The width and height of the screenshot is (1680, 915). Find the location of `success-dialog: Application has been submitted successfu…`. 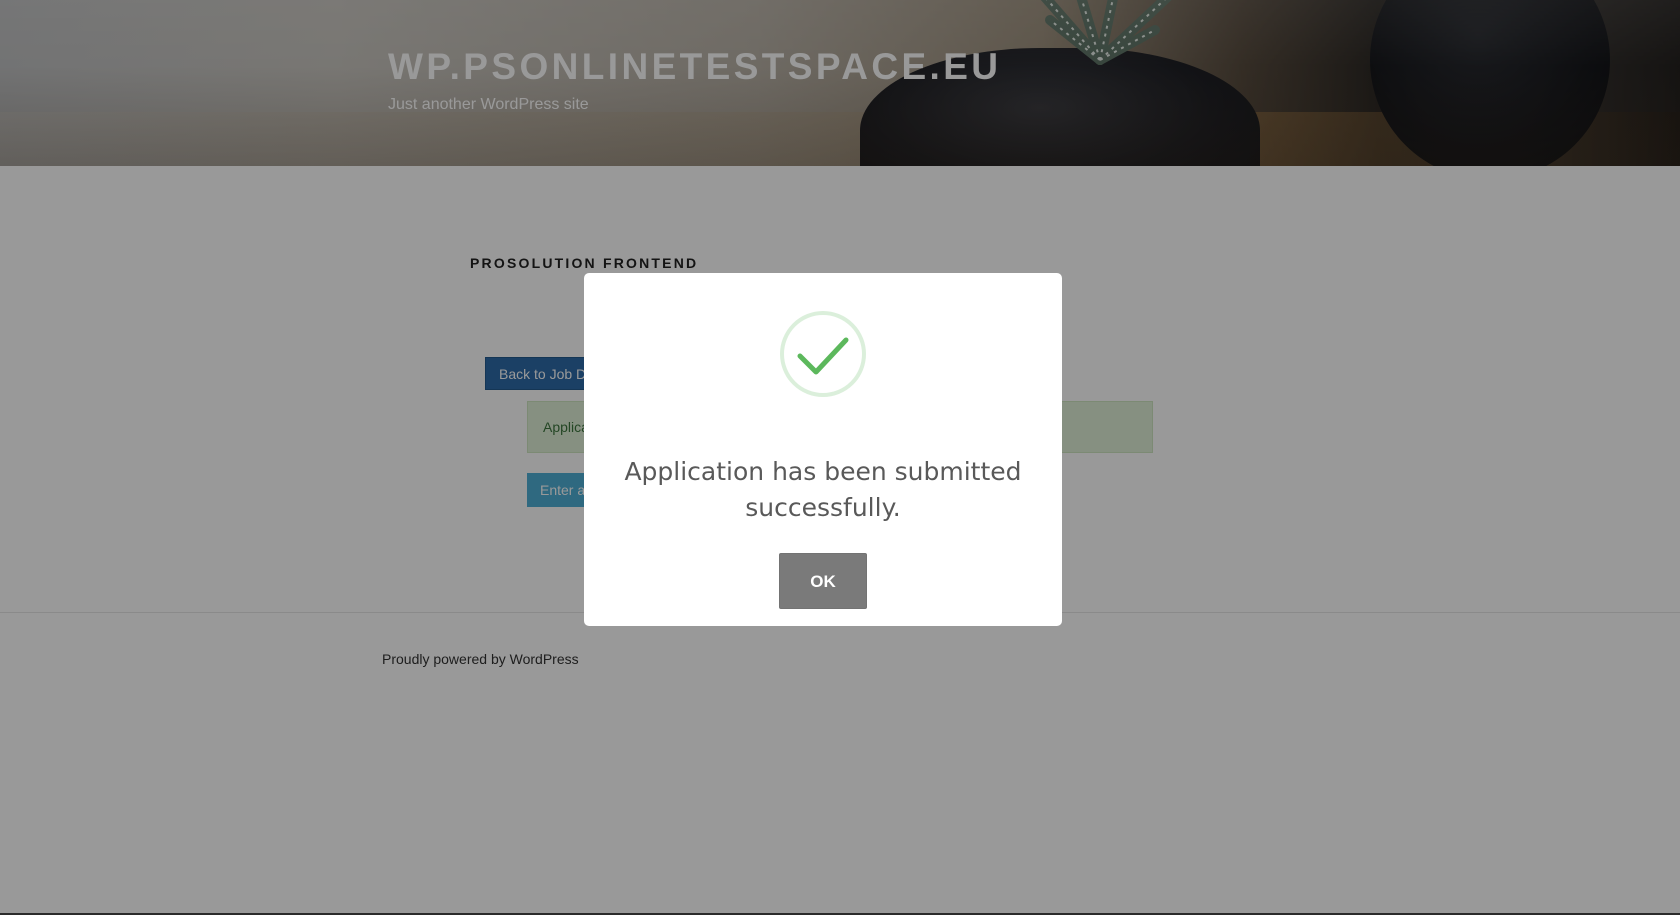

success-dialog: Application has been submitted successfu… is located at coordinates (823, 449).